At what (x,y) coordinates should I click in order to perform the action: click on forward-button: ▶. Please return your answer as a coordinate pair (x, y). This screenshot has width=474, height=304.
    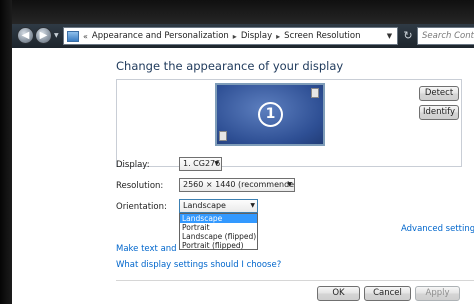
    Looking at the image, I should click on (43, 35).